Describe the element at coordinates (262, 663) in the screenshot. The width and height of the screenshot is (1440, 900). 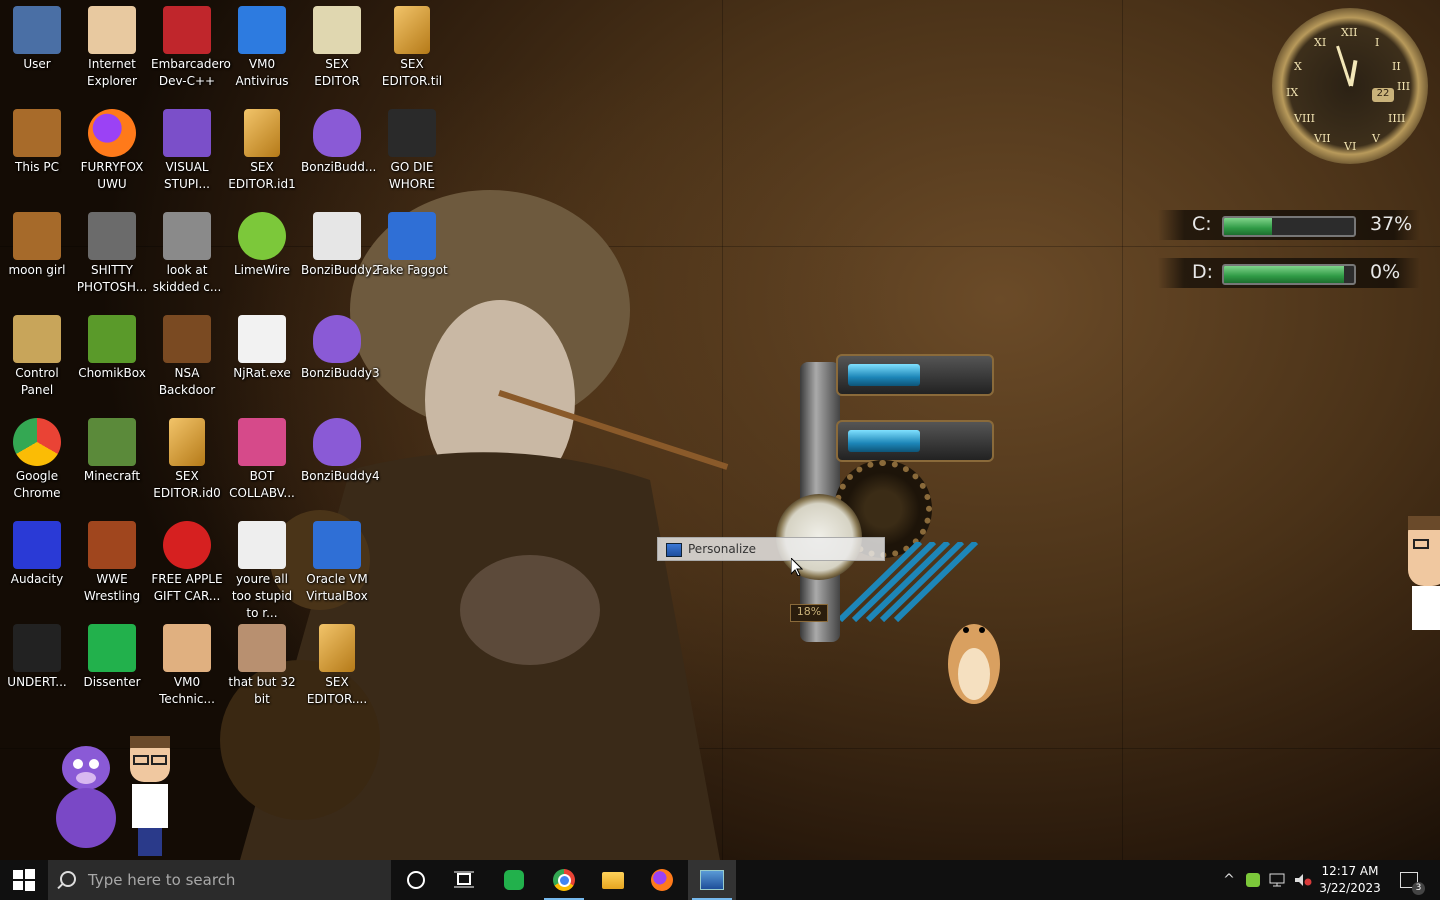
I see `desktop-icon: that but 32 bit` at that location.